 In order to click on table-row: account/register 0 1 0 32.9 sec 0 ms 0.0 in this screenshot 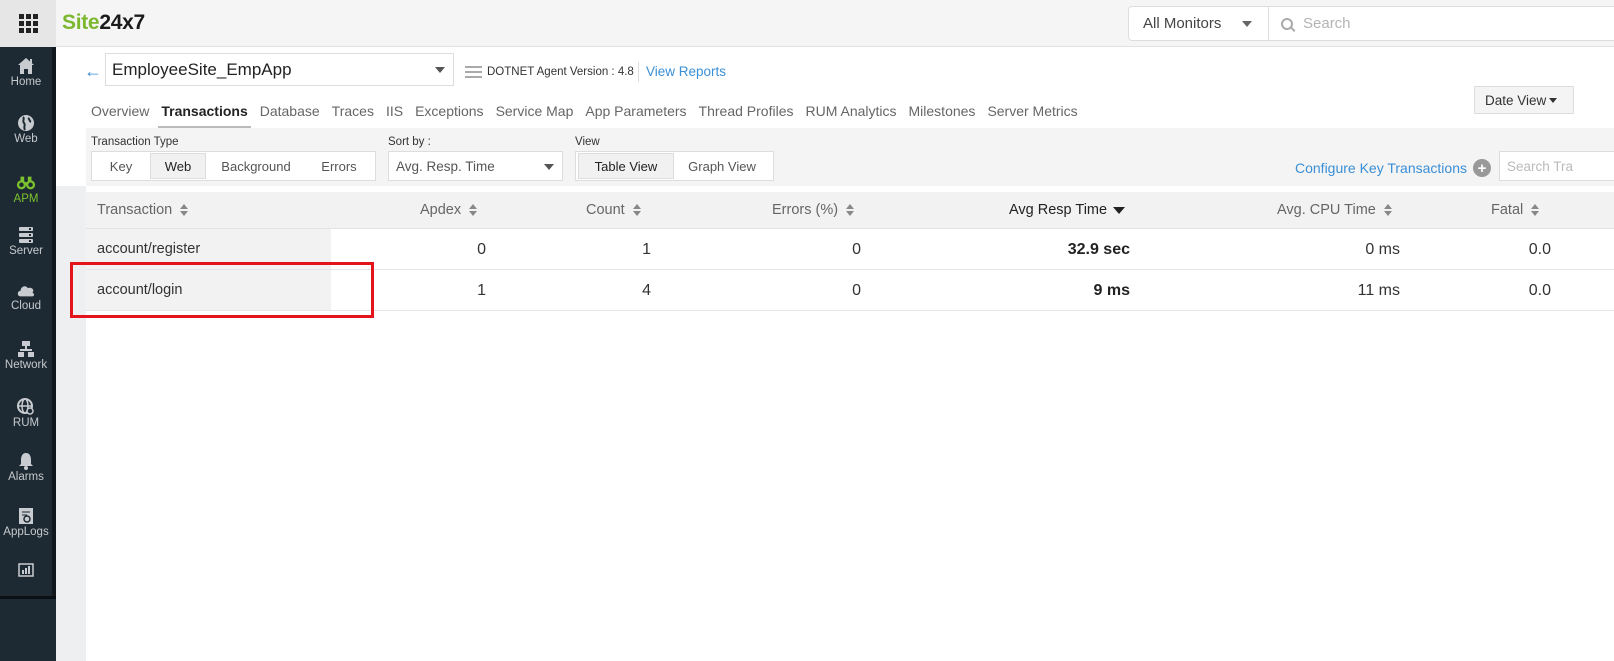, I will do `click(850, 249)`.